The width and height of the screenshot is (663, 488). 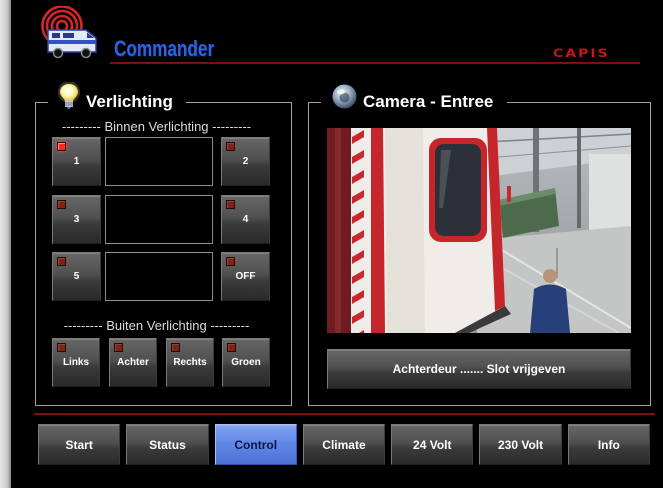 I want to click on footer-divider, so click(x=344, y=414).